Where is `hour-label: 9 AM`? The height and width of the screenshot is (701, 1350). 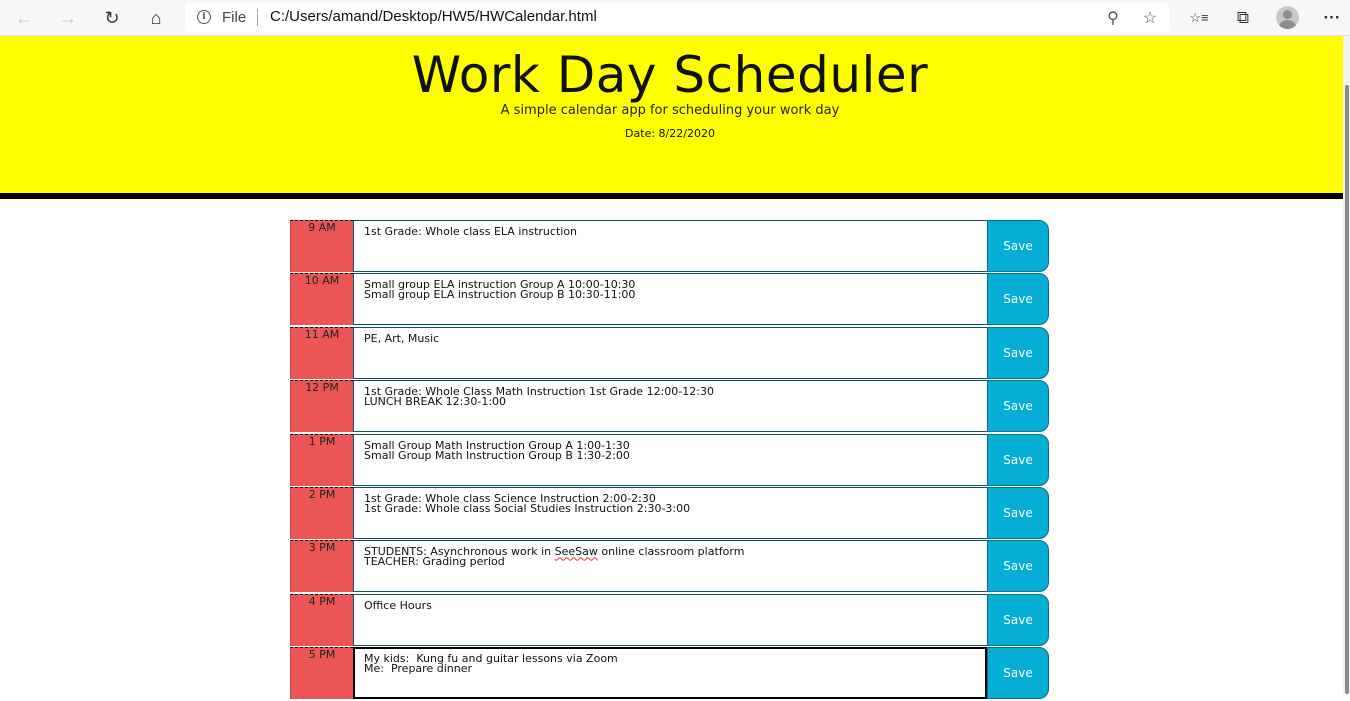 hour-label: 9 AM is located at coordinates (321, 246).